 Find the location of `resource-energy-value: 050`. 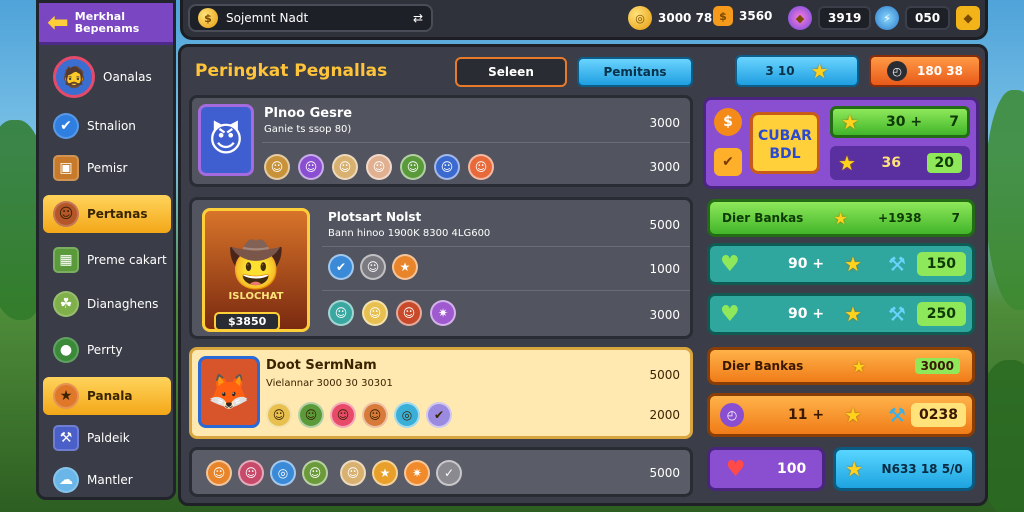

resource-energy-value: 050 is located at coordinates (928, 18).